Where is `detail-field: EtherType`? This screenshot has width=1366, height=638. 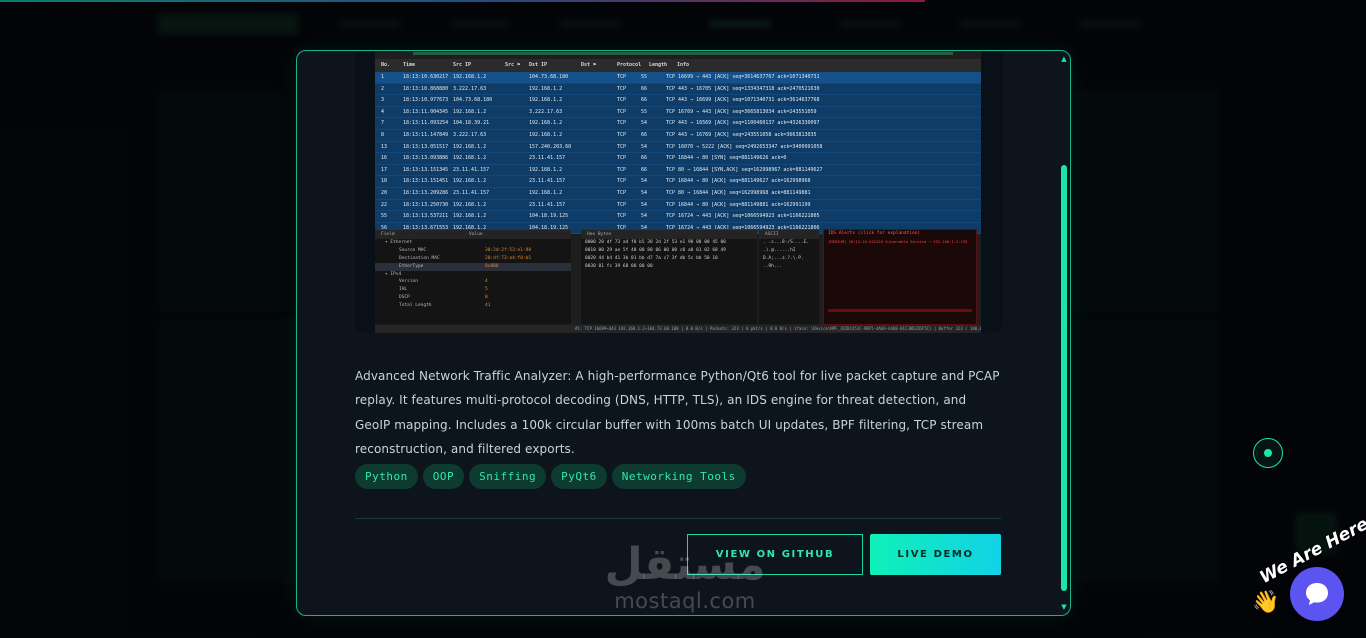 detail-field: EtherType is located at coordinates (411, 266).